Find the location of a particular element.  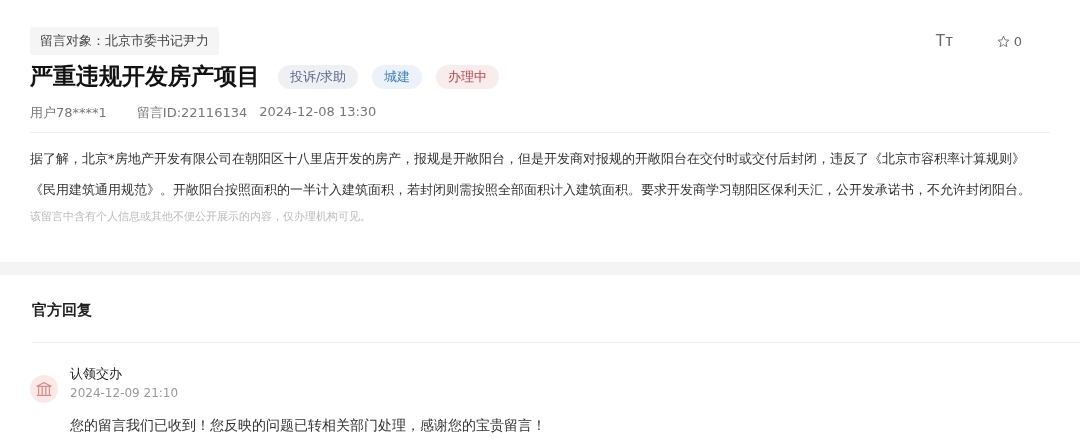

reply-author: 认领交办 is located at coordinates (96, 374).